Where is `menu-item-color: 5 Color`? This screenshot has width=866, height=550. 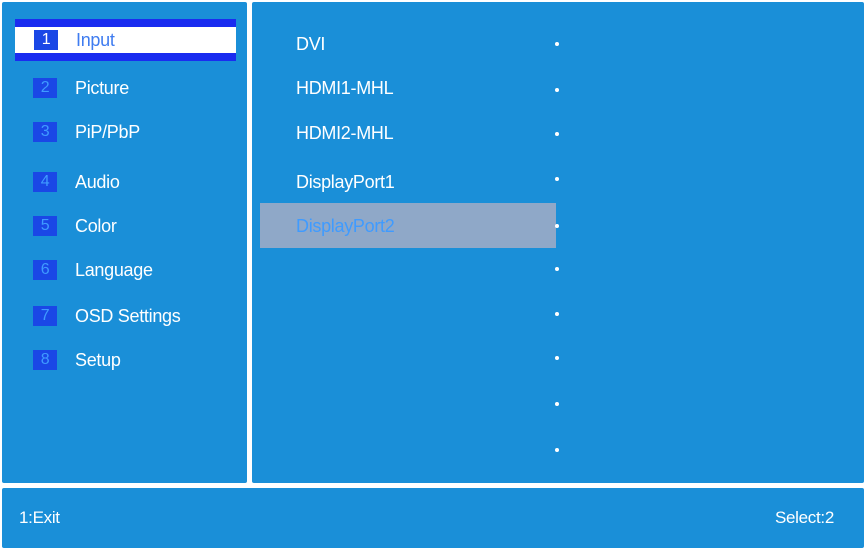 menu-item-color: 5 Color is located at coordinates (124, 226).